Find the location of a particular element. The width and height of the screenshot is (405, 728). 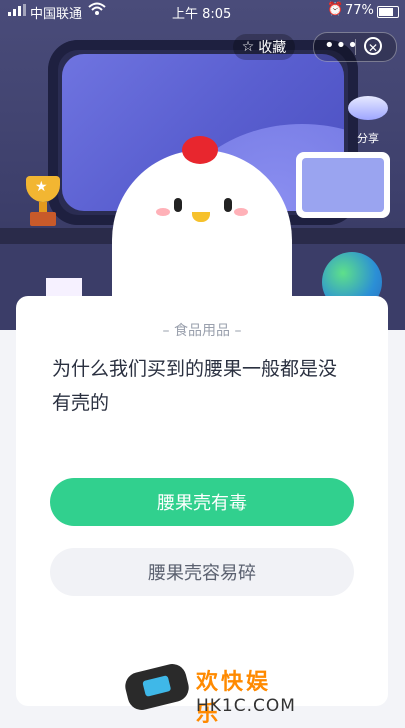

monitor-illustration is located at coordinates (343, 185).